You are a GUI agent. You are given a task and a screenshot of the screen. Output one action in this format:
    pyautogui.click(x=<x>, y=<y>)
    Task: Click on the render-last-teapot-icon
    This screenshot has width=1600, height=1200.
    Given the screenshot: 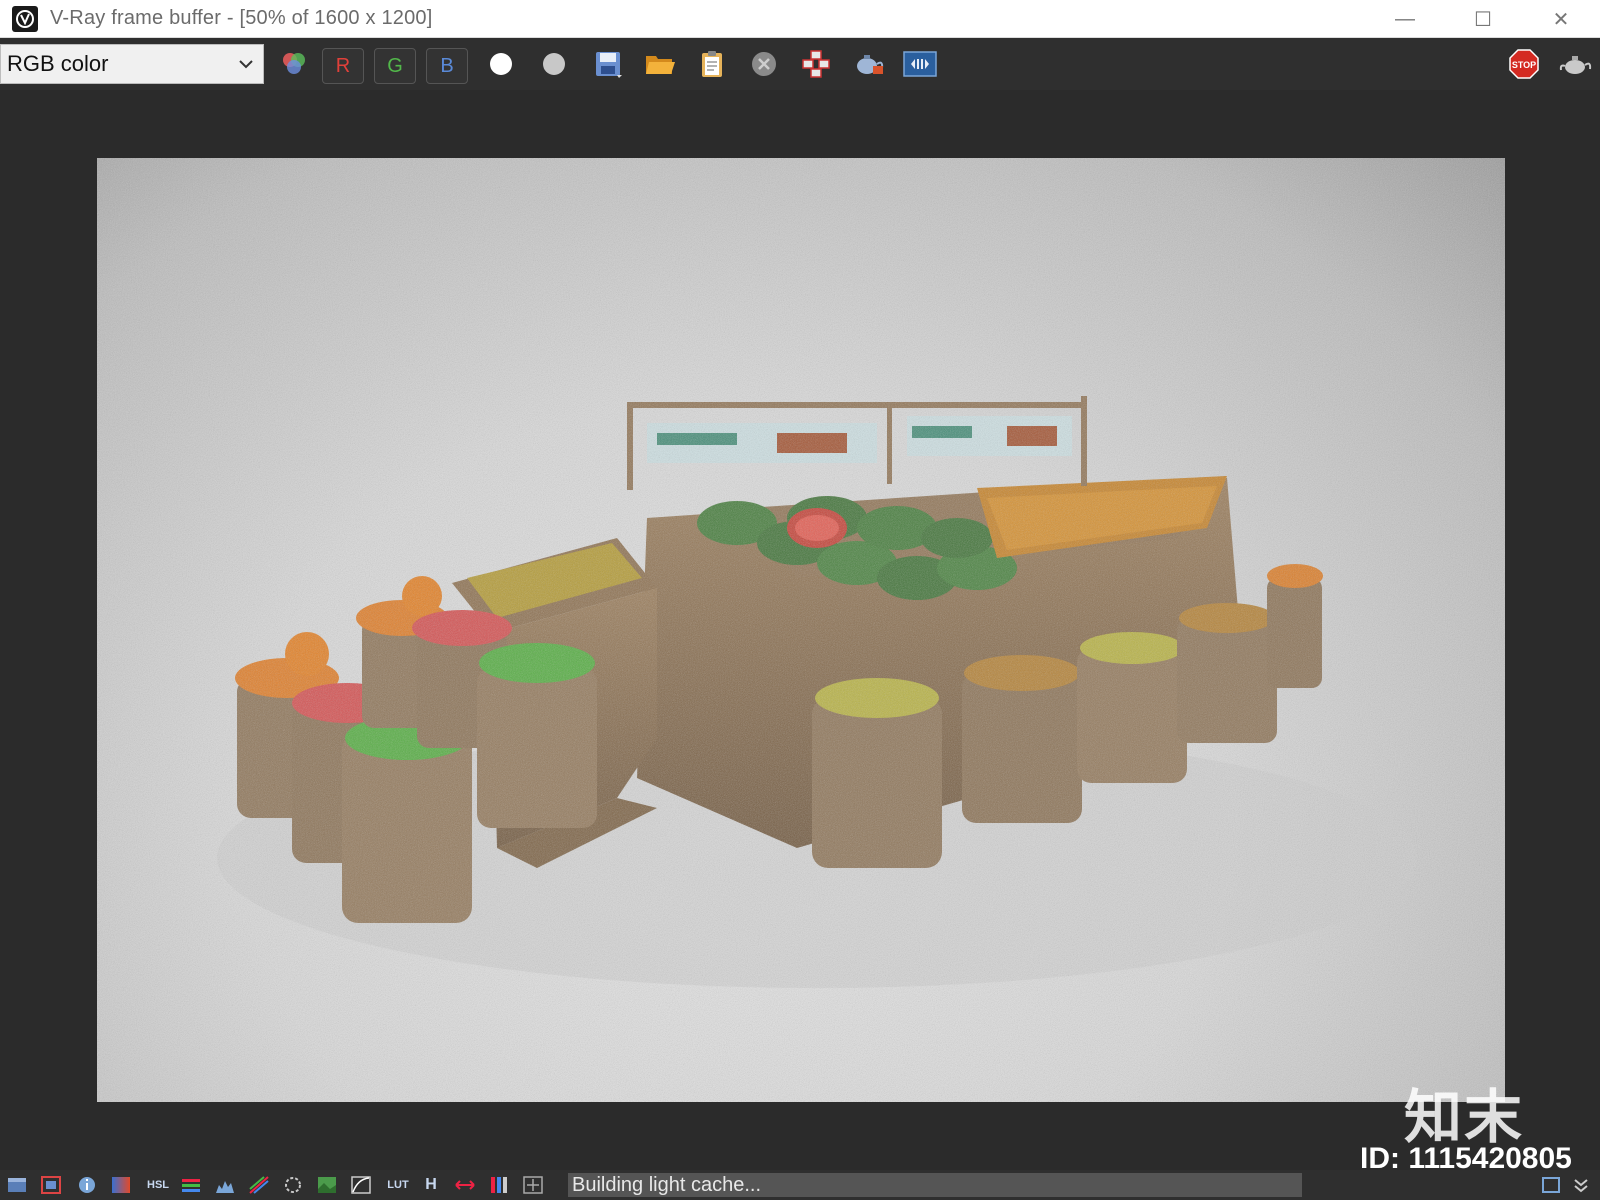 What is the action you would take?
    pyautogui.click(x=1576, y=64)
    